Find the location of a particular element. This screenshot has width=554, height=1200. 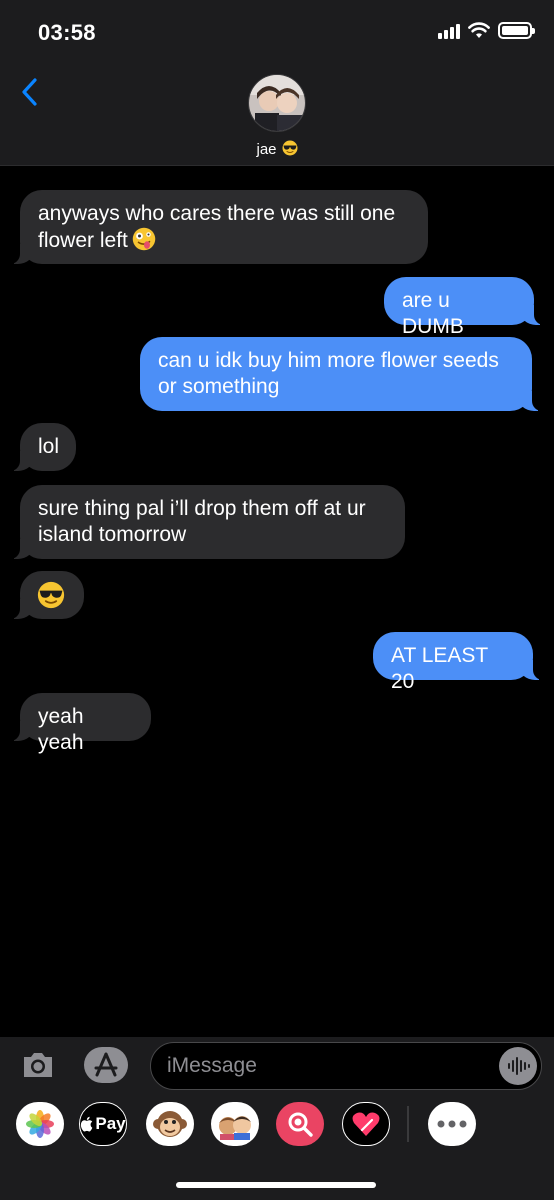

image-search-icon is located at coordinates (300, 1124).